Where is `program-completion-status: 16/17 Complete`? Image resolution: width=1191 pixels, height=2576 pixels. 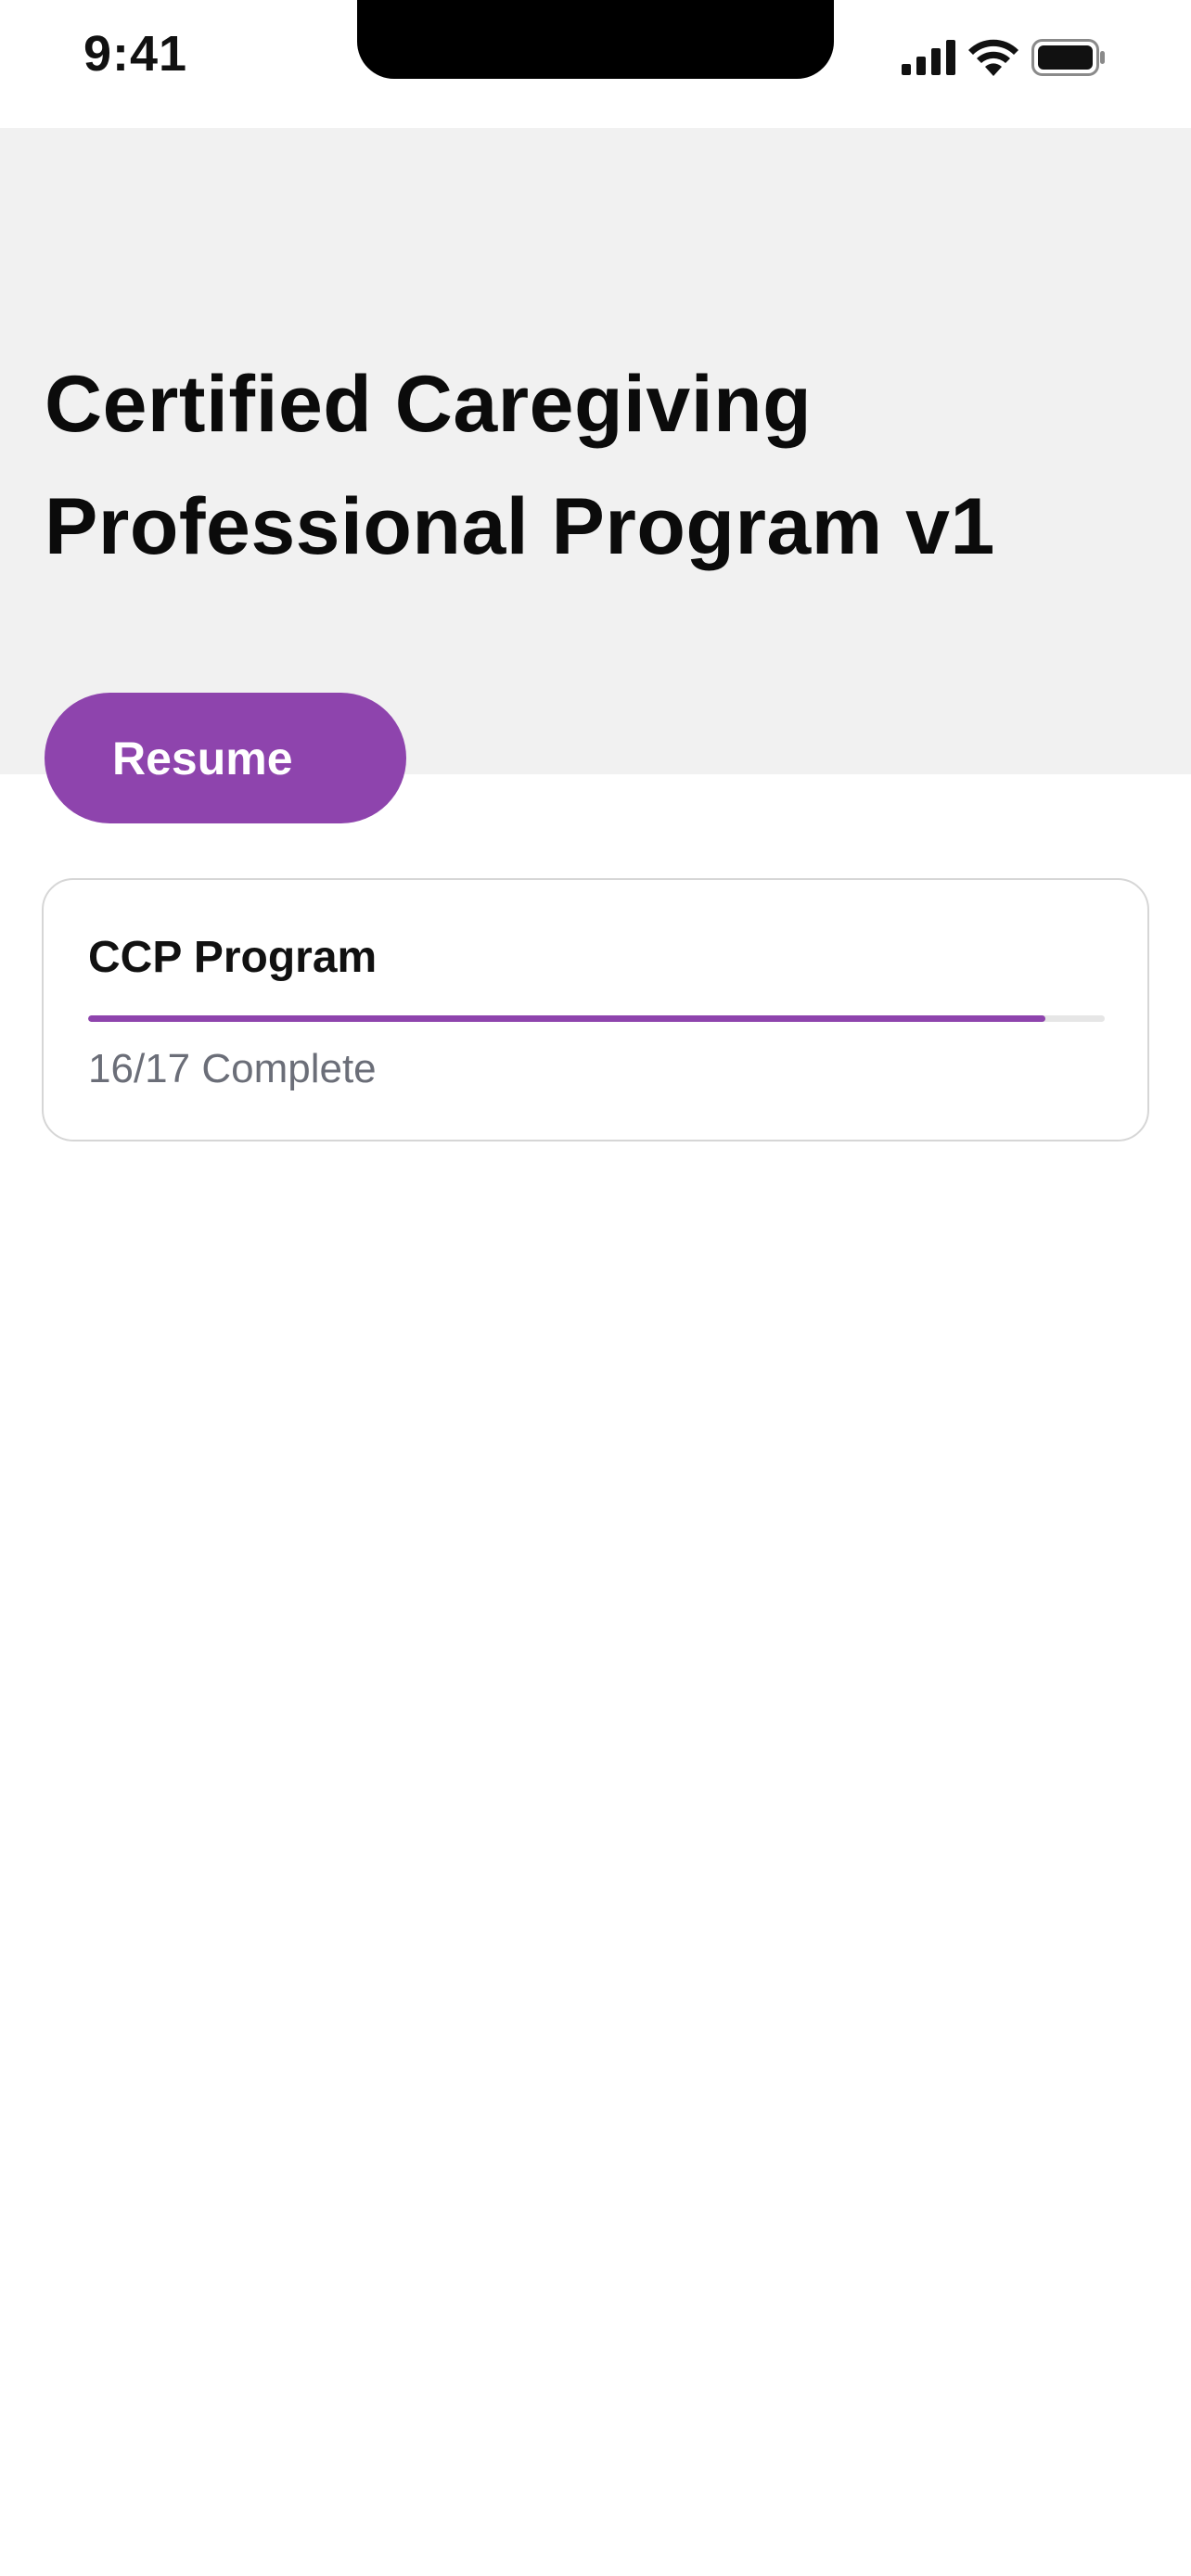 program-completion-status: 16/17 Complete is located at coordinates (232, 1069).